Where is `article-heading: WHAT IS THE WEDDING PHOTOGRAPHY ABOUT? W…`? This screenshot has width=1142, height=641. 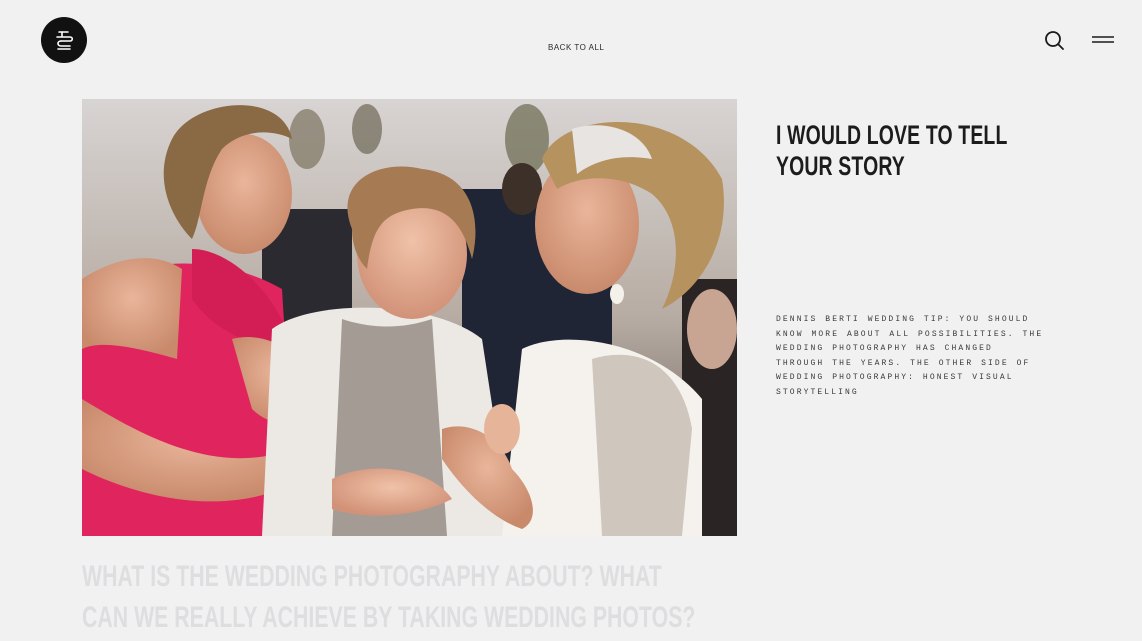
article-heading: WHAT IS THE WEDDING PHOTOGRAPHY ABOUT? W… is located at coordinates (389, 597).